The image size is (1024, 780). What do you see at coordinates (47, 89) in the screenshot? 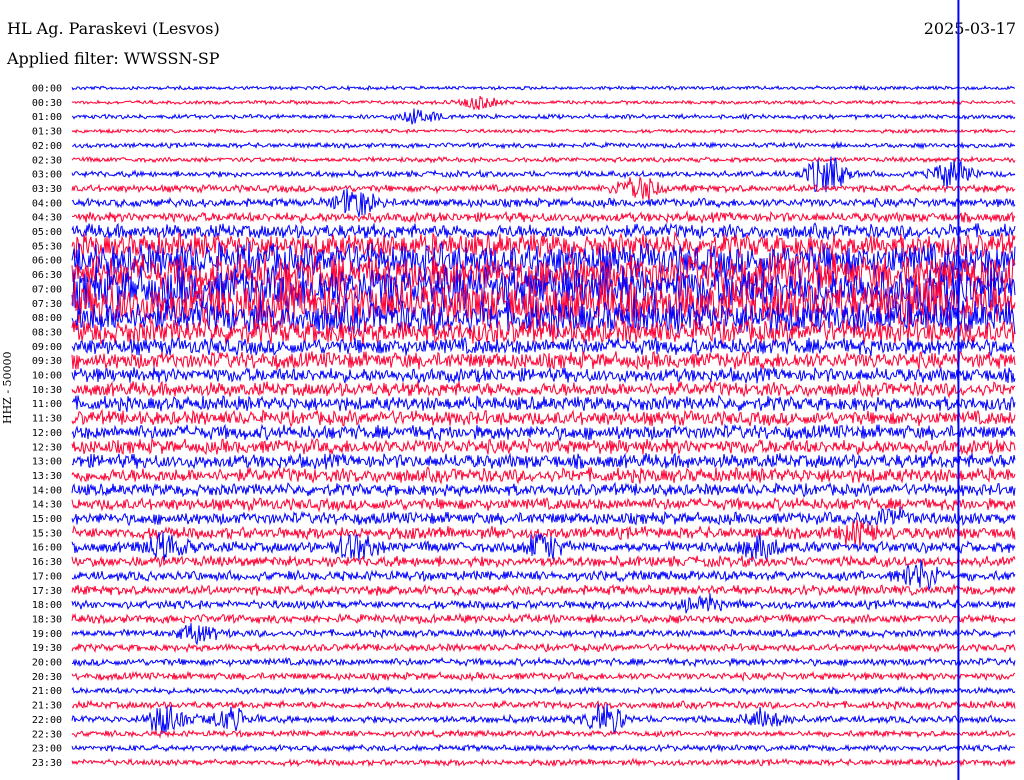
I see `row-time-label: 00:00` at bounding box center [47, 89].